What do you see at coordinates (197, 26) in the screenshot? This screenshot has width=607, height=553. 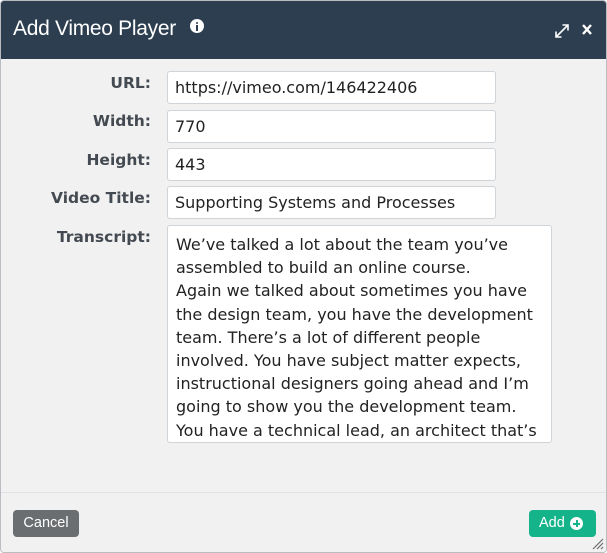 I see `info-icon` at bounding box center [197, 26].